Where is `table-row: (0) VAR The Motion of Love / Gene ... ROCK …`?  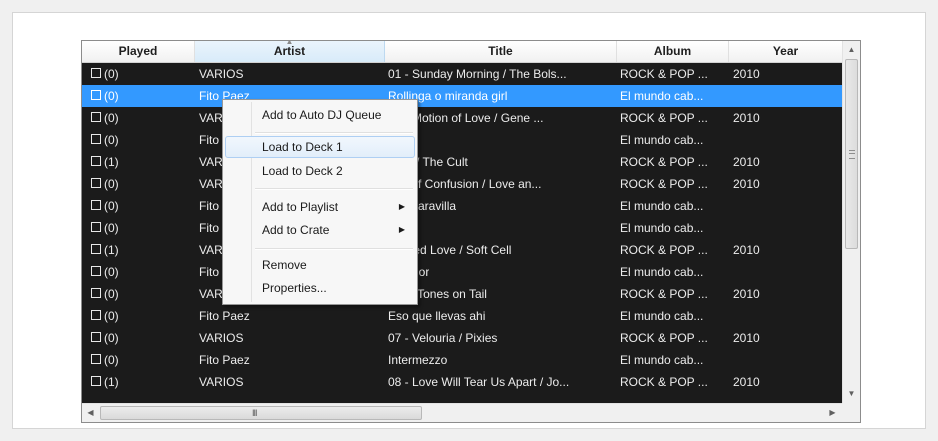 table-row: (0) VAR The Motion of Love / Gene ... ROCK … is located at coordinates (462, 118).